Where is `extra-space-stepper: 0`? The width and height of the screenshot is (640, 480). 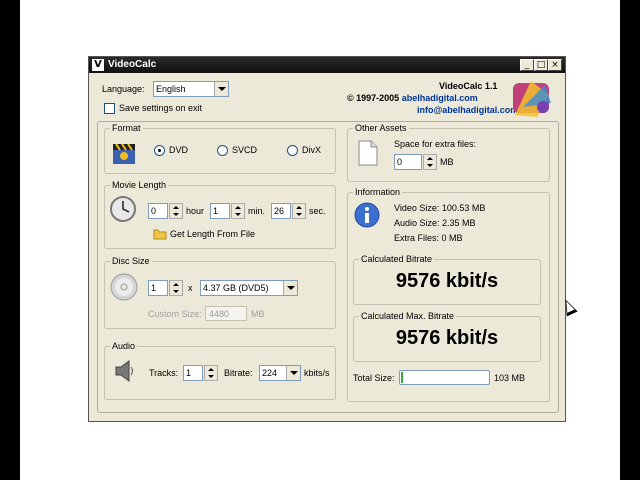
extra-space-stepper: 0 is located at coordinates (416, 162).